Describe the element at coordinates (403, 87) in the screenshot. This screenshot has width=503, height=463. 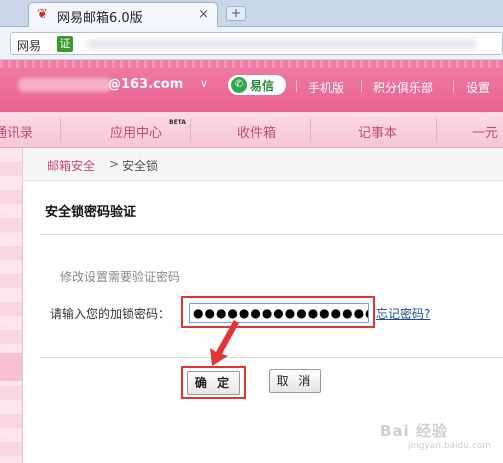
I see `header-link-points-club: 积分俱乐部` at that location.